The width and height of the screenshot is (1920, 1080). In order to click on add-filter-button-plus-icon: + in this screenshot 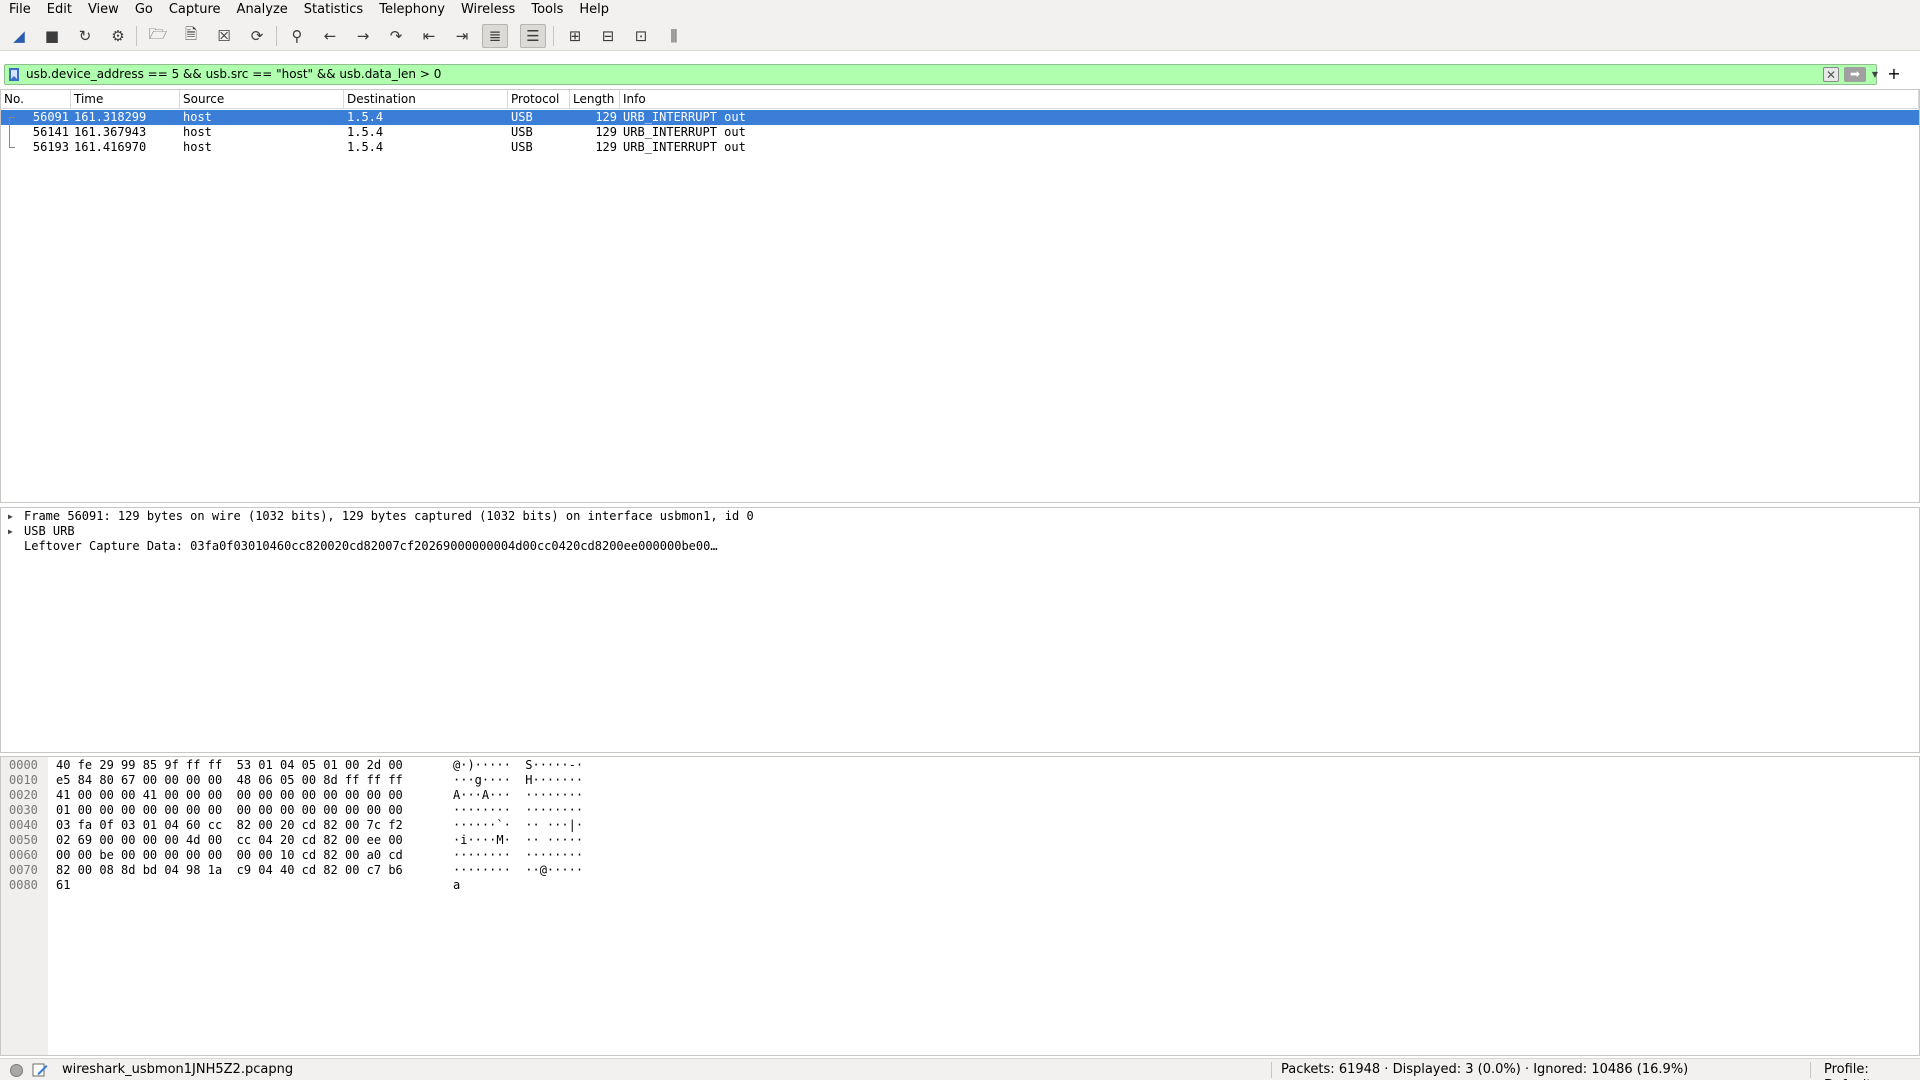, I will do `click(1894, 74)`.